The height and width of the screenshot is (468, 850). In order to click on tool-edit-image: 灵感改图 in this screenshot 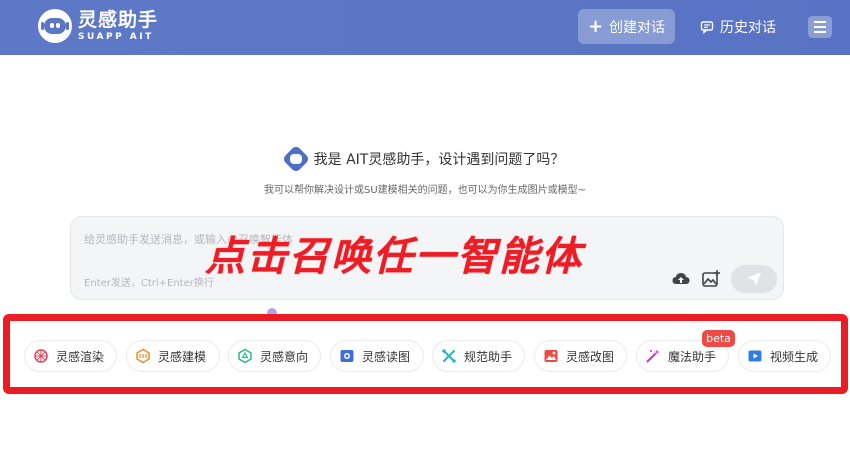, I will do `click(580, 356)`.